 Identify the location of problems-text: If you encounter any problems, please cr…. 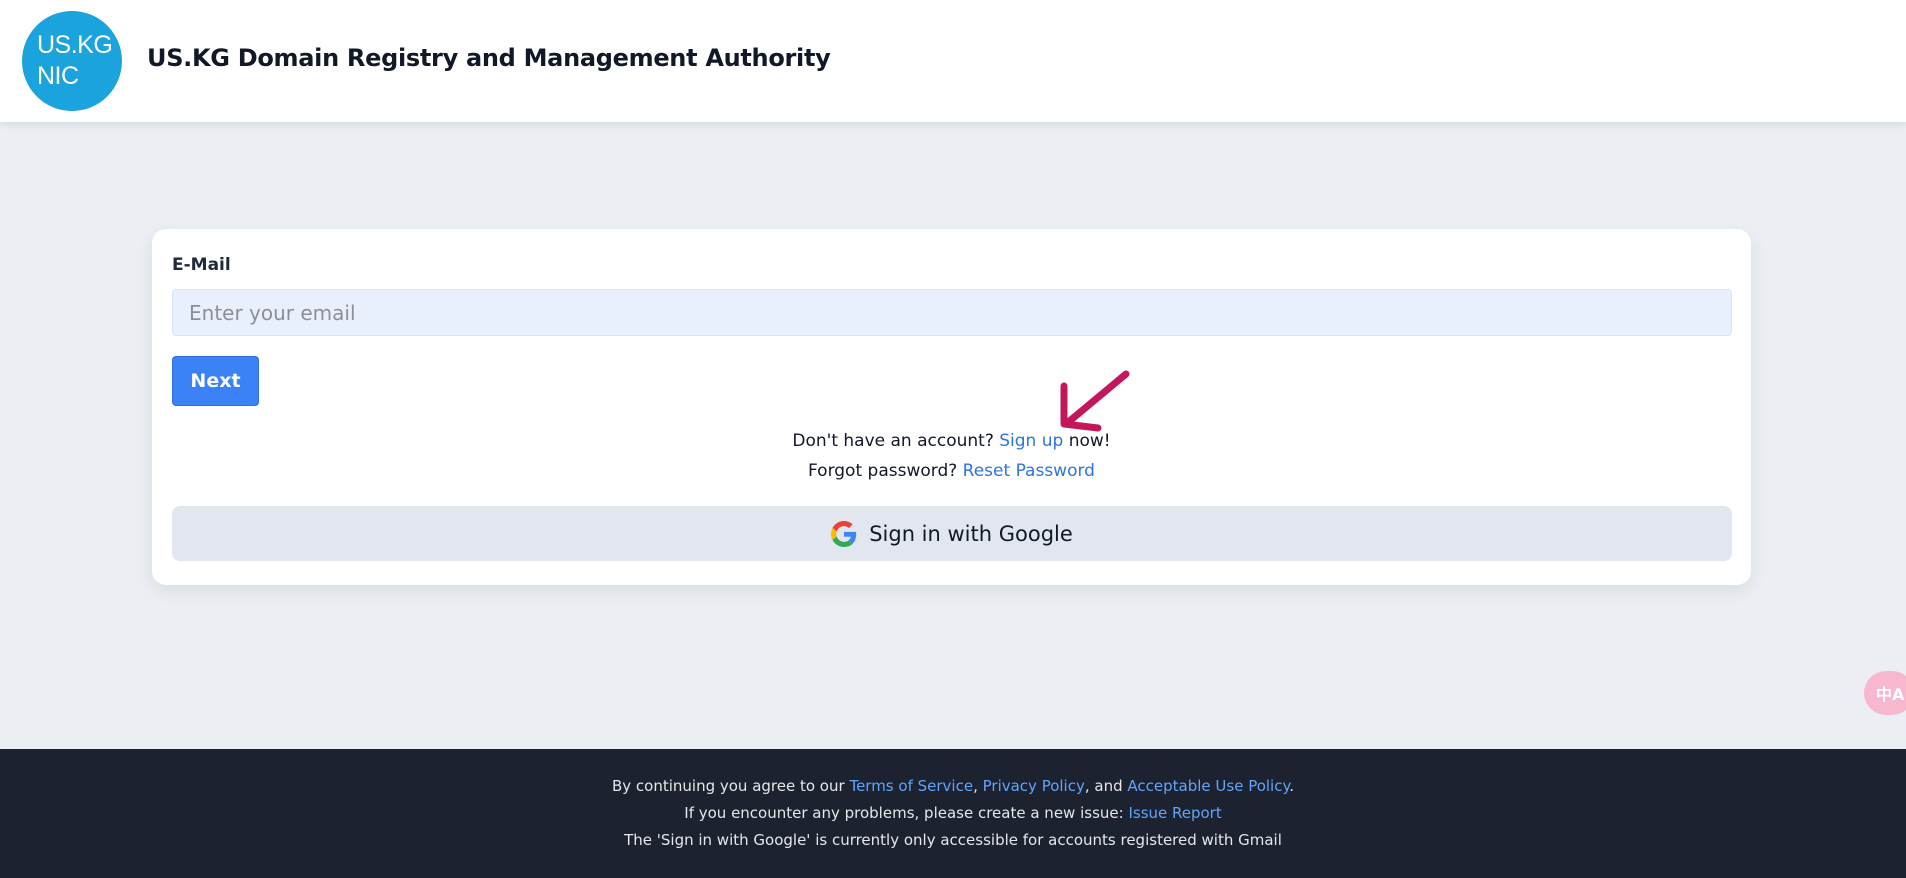
(904, 813).